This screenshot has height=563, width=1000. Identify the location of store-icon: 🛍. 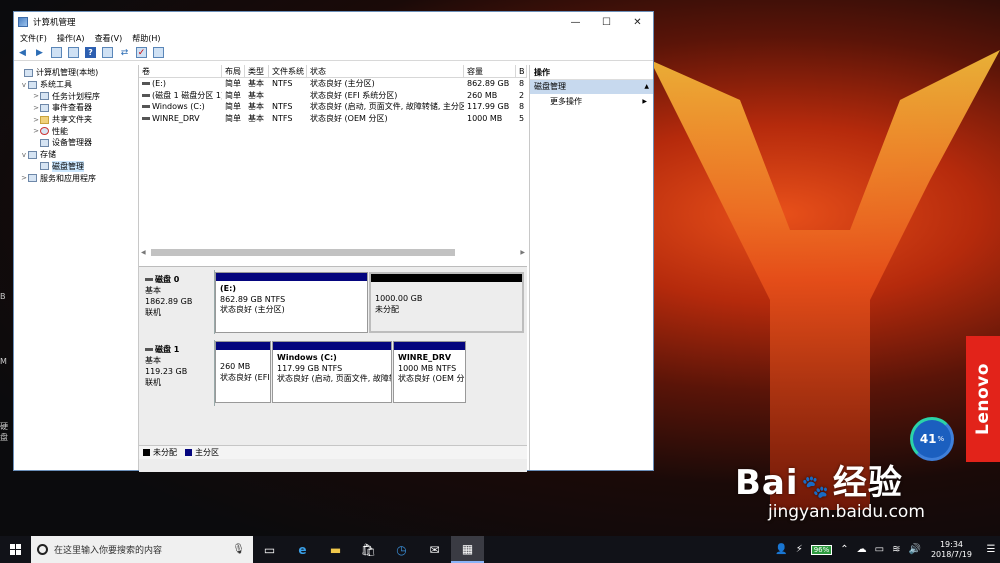
(368, 549).